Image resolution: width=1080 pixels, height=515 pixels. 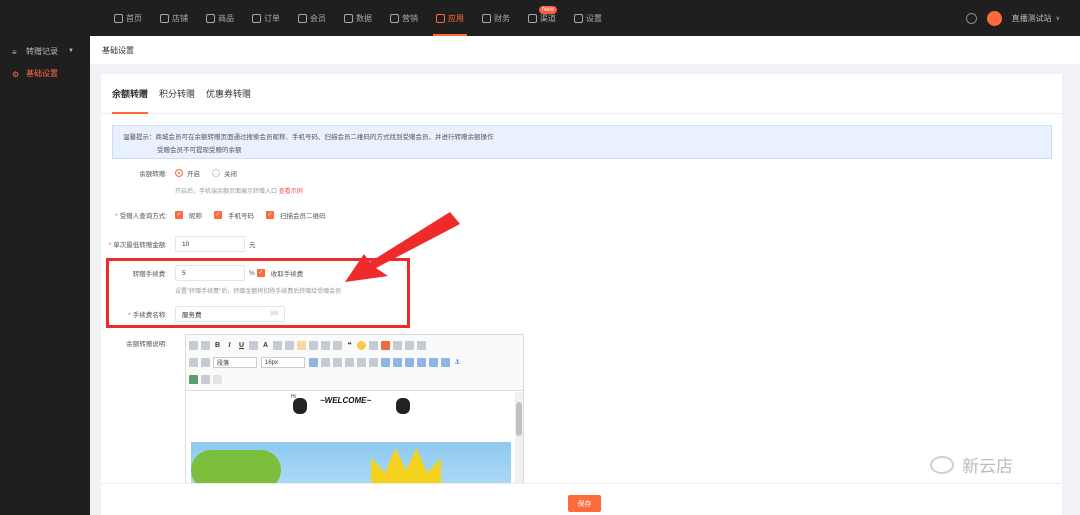 I want to click on tab-points-gift: 积分转赠, so click(x=177, y=94).